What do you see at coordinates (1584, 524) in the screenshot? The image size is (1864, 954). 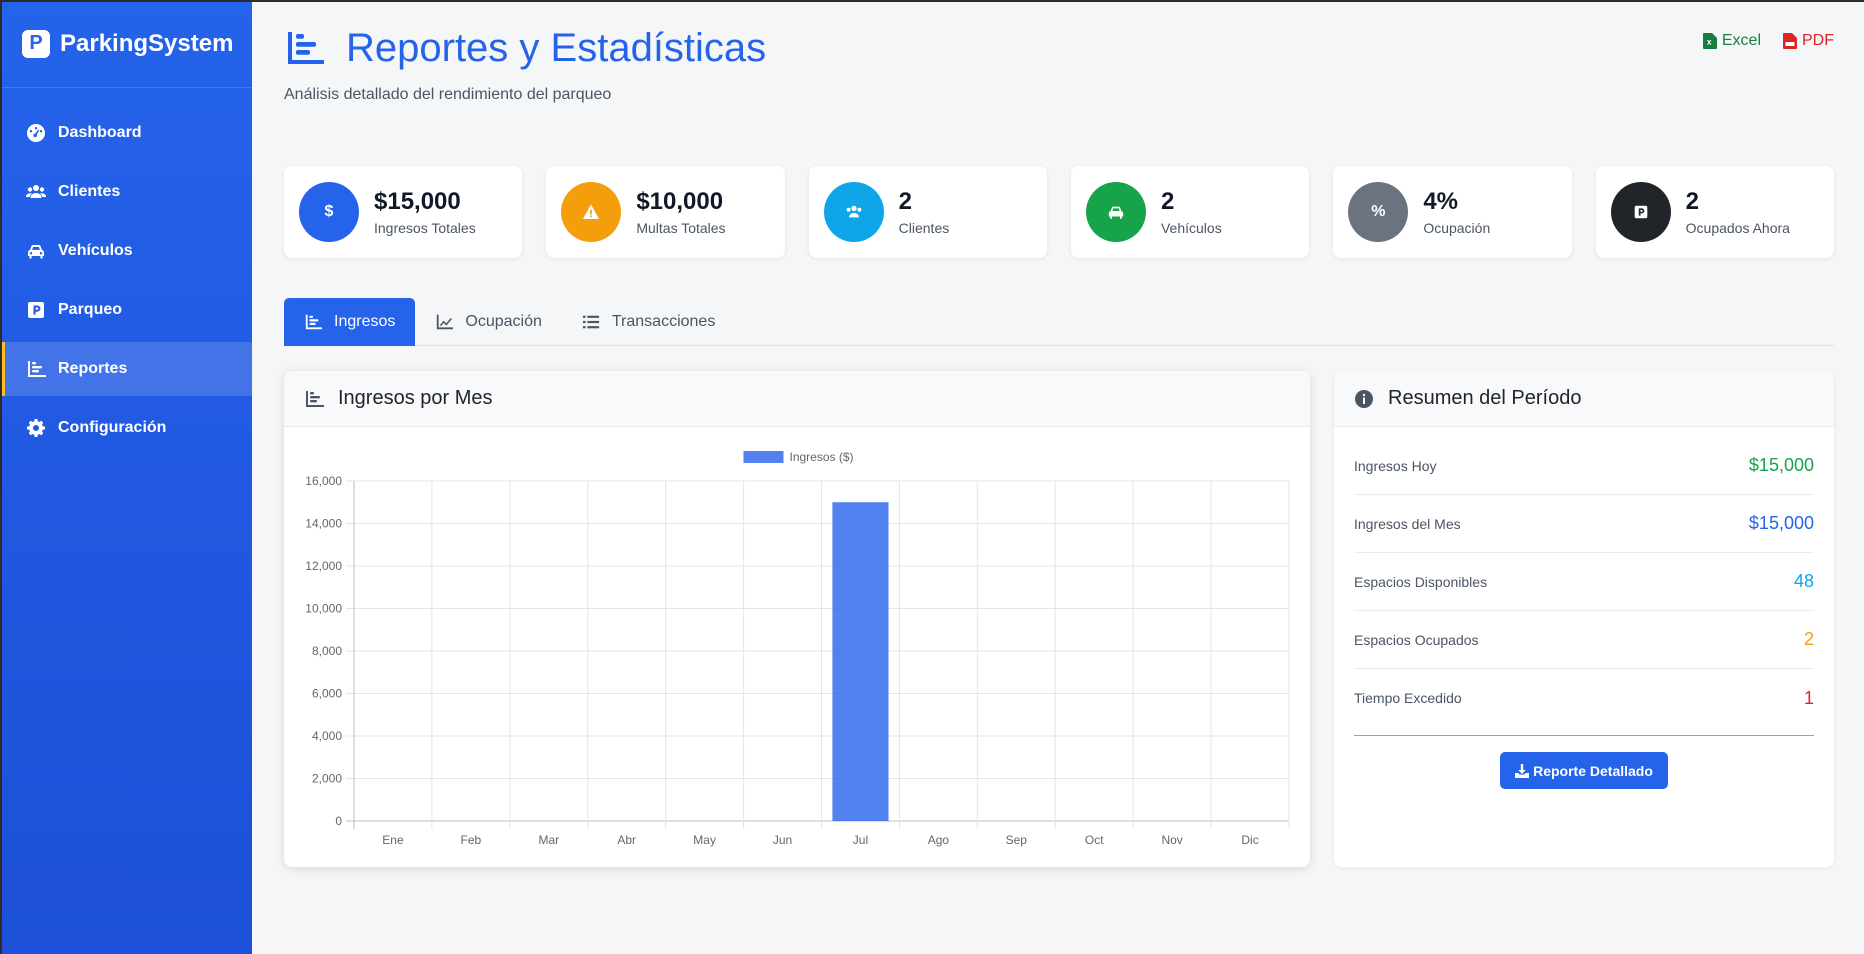 I see `summary-row-ingresos-mes: Ingresos del Mes $15,000` at bounding box center [1584, 524].